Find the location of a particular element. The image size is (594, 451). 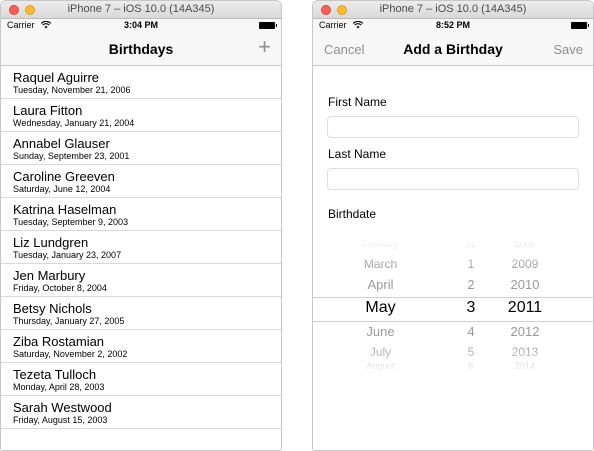

birthday-date: Friday, October 8, 2004 is located at coordinates (60, 288).